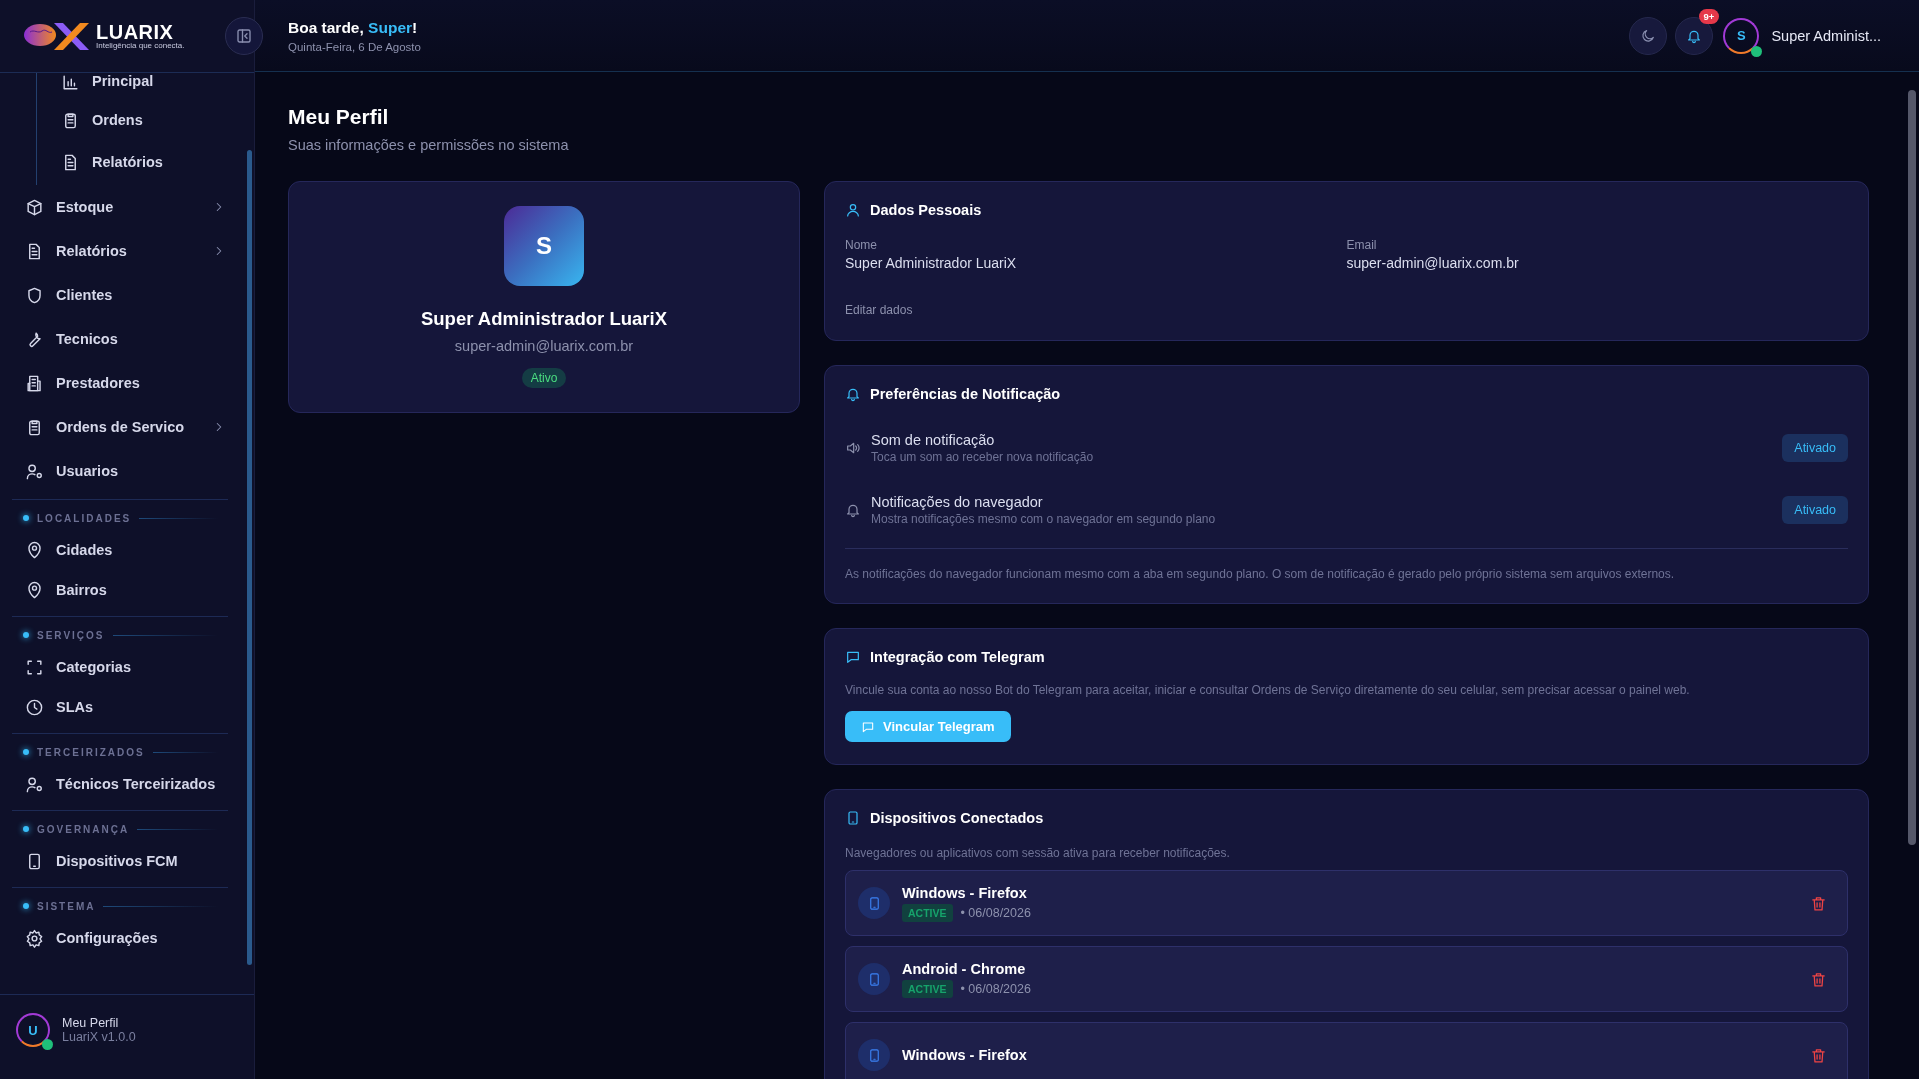 The width and height of the screenshot is (1919, 1079). Describe the element at coordinates (429, 145) in the screenshot. I see `page-subtitle: Suas informações e permissões no sistema` at that location.